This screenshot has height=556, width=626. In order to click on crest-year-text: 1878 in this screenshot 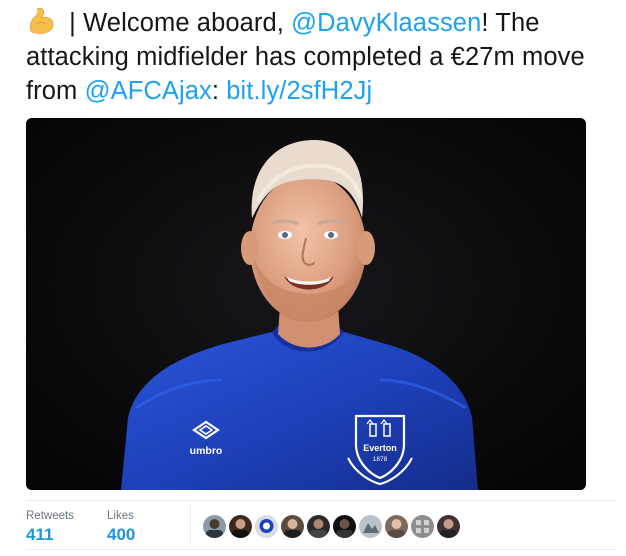, I will do `click(380, 459)`.